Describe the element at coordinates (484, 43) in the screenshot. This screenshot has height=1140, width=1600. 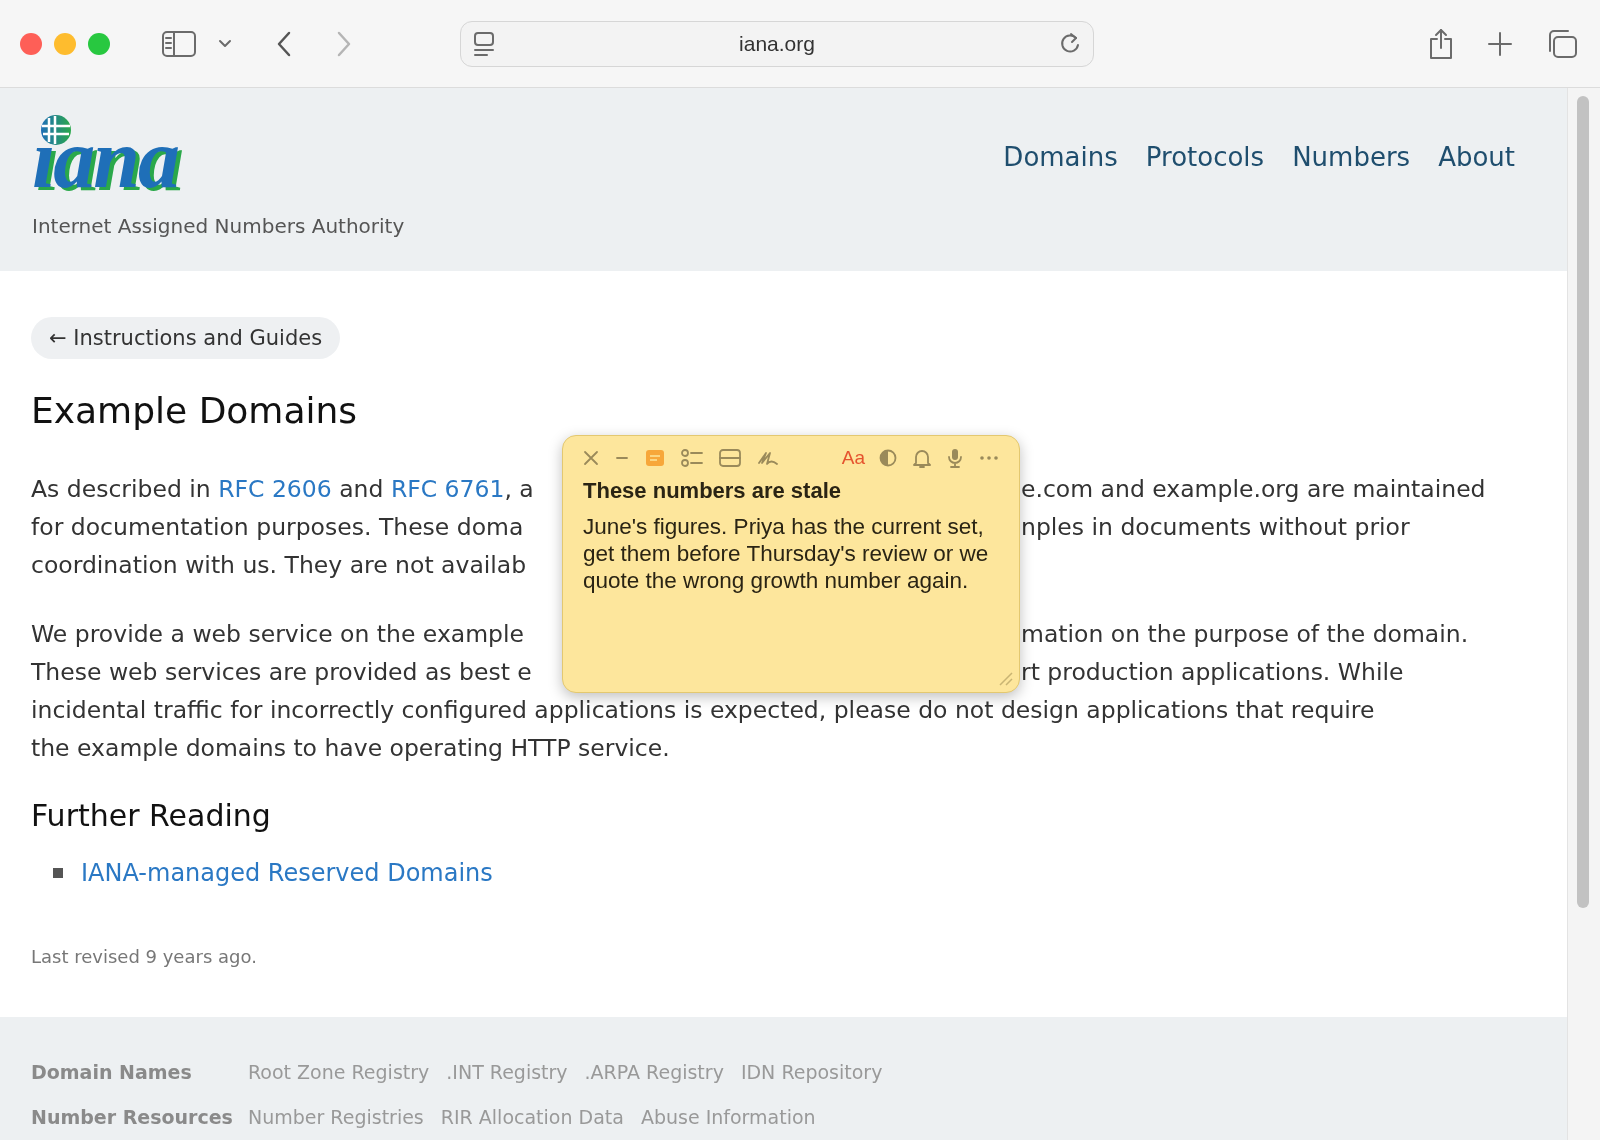
I see `page-menu-icon` at that location.